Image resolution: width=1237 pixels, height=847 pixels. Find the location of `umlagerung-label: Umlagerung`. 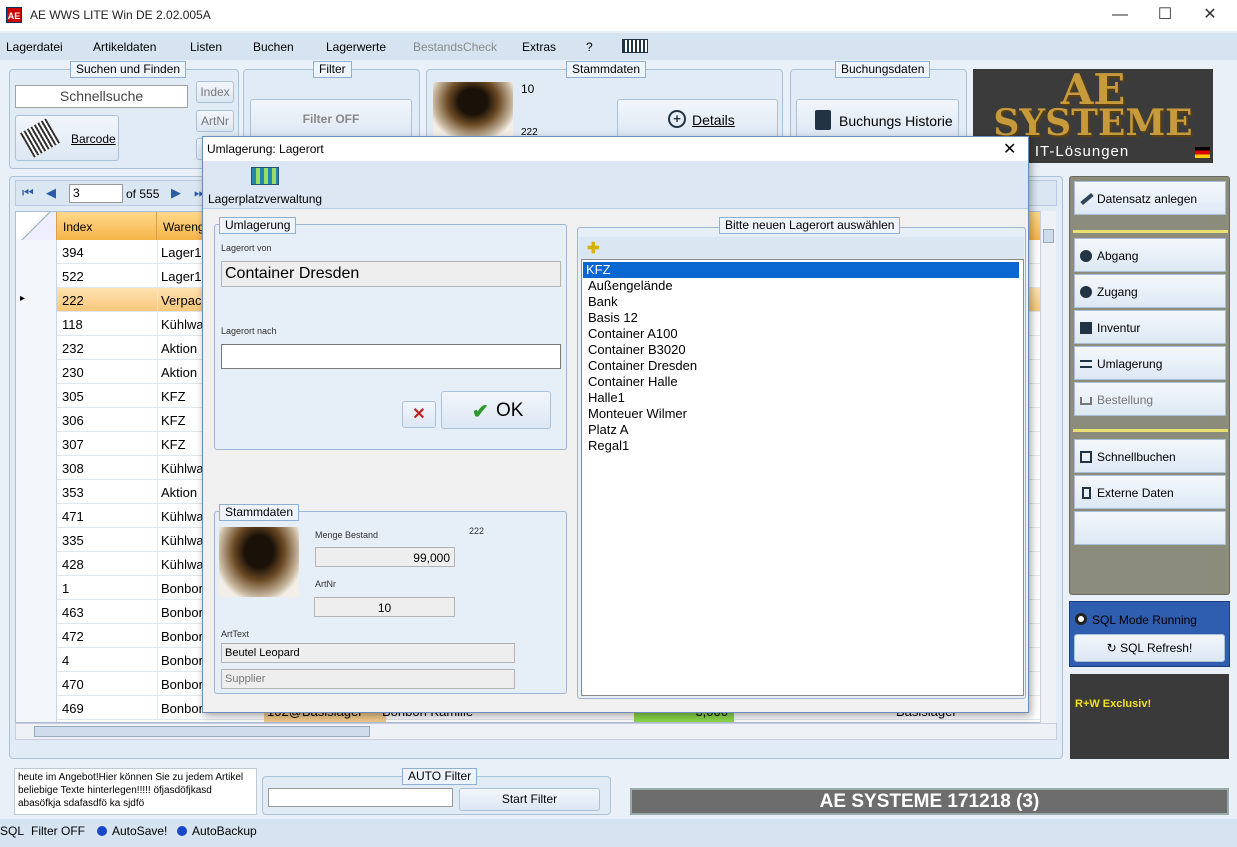

umlagerung-label: Umlagerung is located at coordinates (1130, 364).